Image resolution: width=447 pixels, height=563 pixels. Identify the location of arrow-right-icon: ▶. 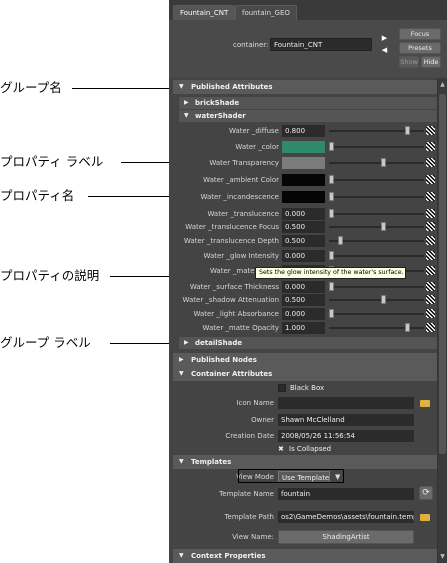
(384, 38).